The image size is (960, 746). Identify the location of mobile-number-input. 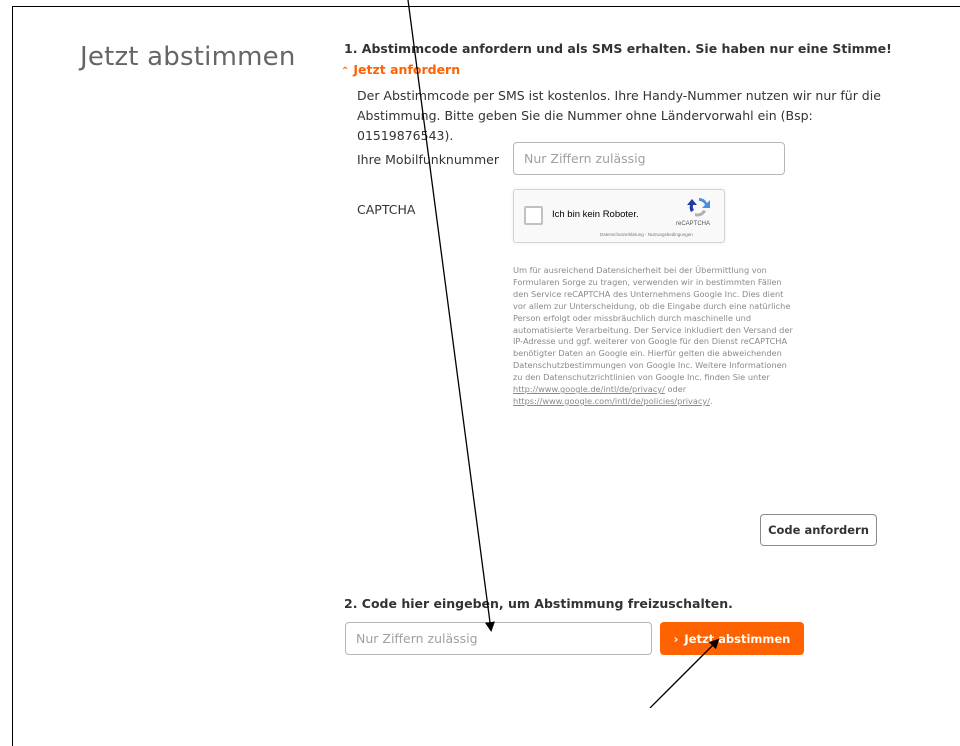
(649, 158).